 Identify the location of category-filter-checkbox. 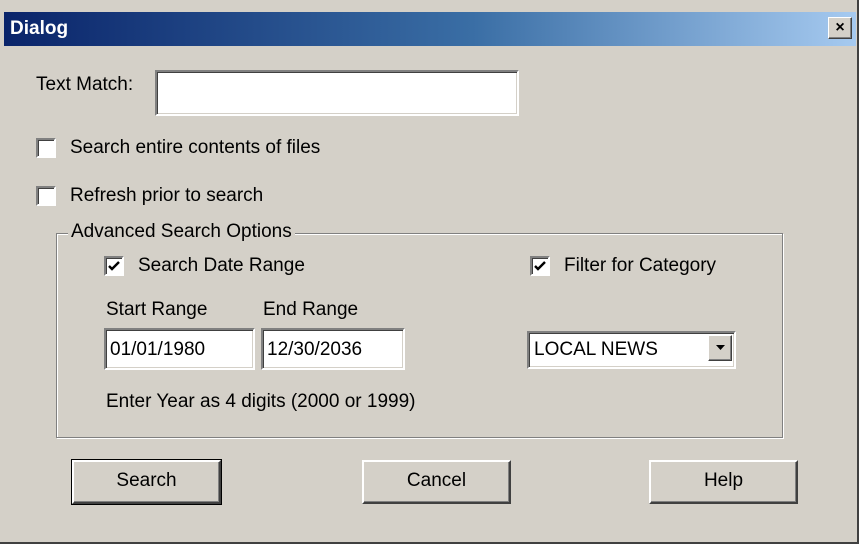
(540, 266).